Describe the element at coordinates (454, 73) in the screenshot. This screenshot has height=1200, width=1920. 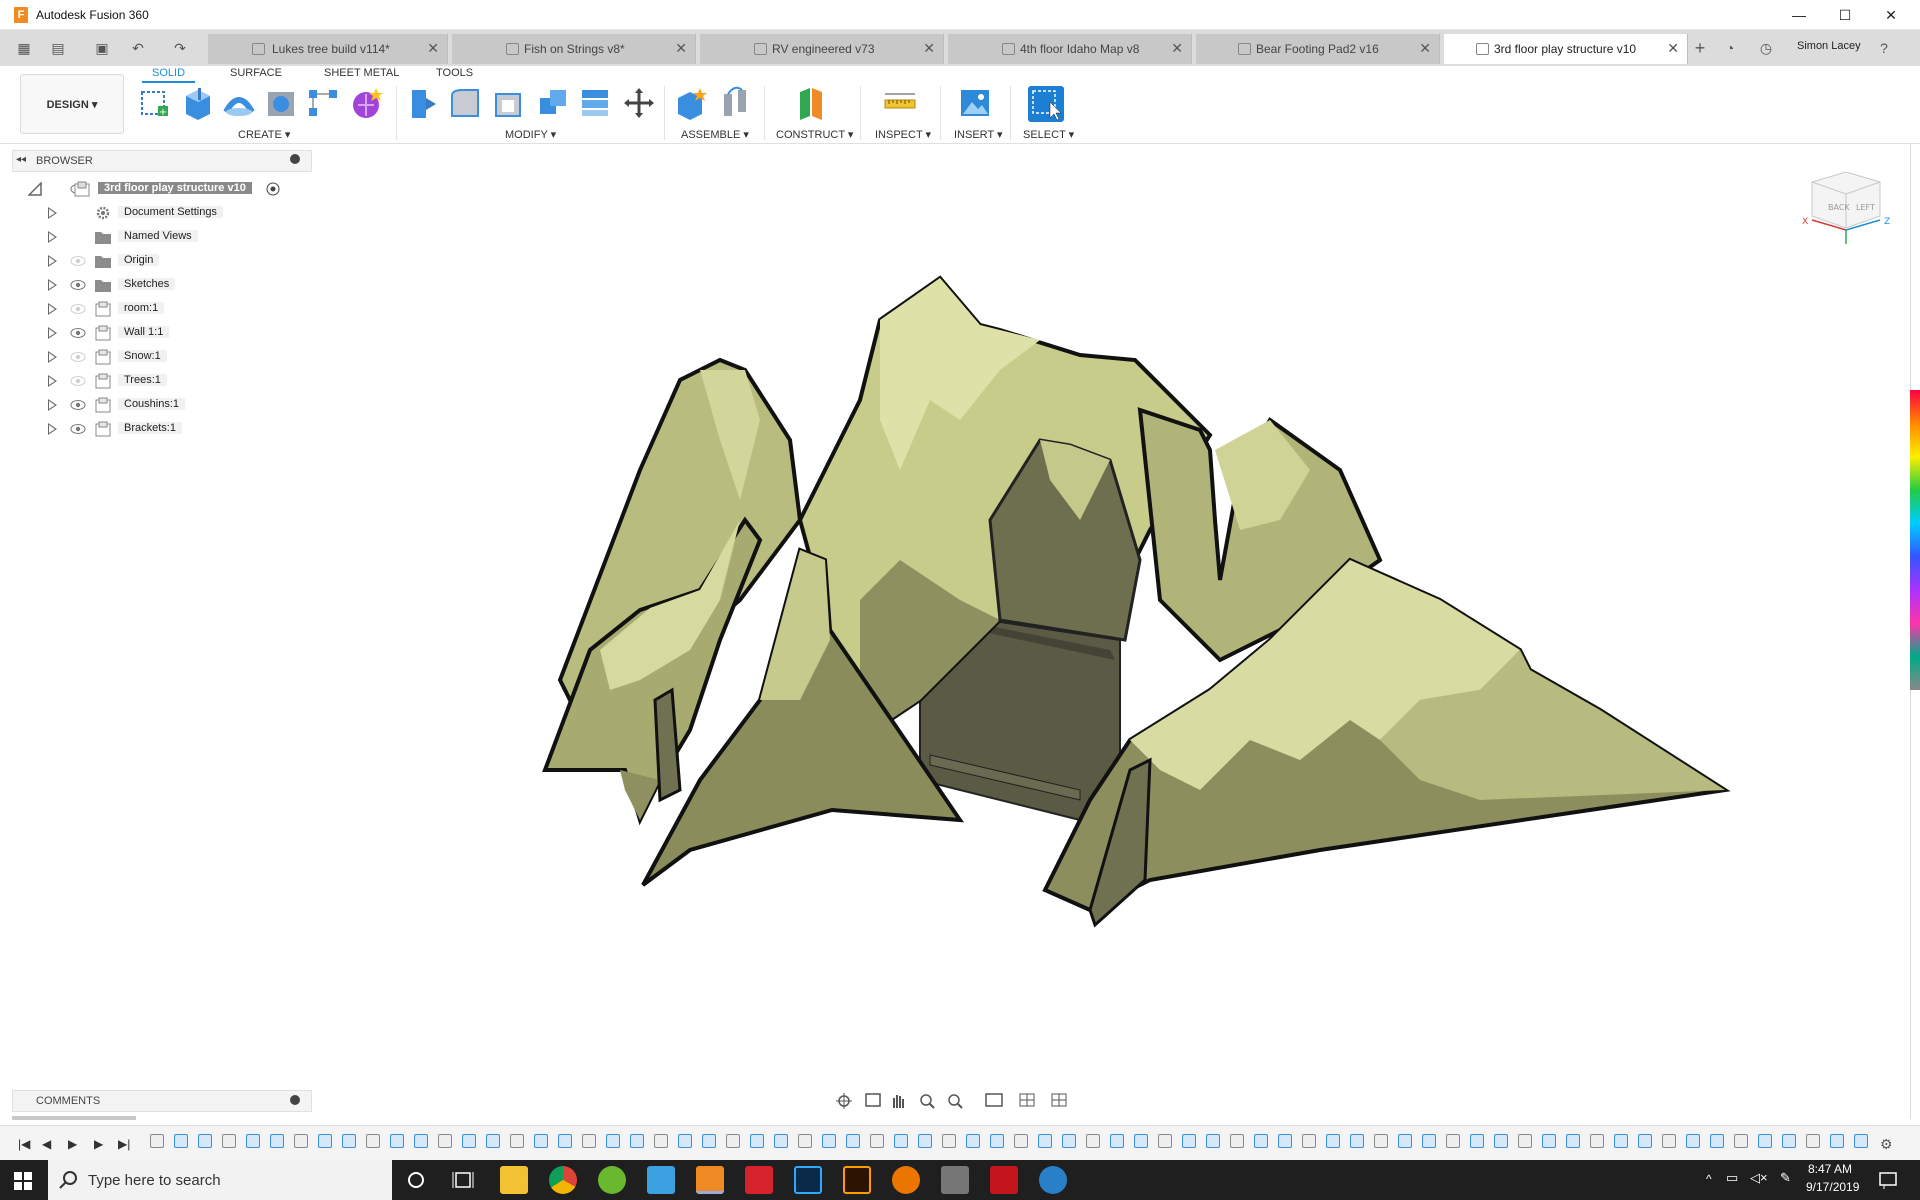
I see `tab-tools: TOOLS` at that location.